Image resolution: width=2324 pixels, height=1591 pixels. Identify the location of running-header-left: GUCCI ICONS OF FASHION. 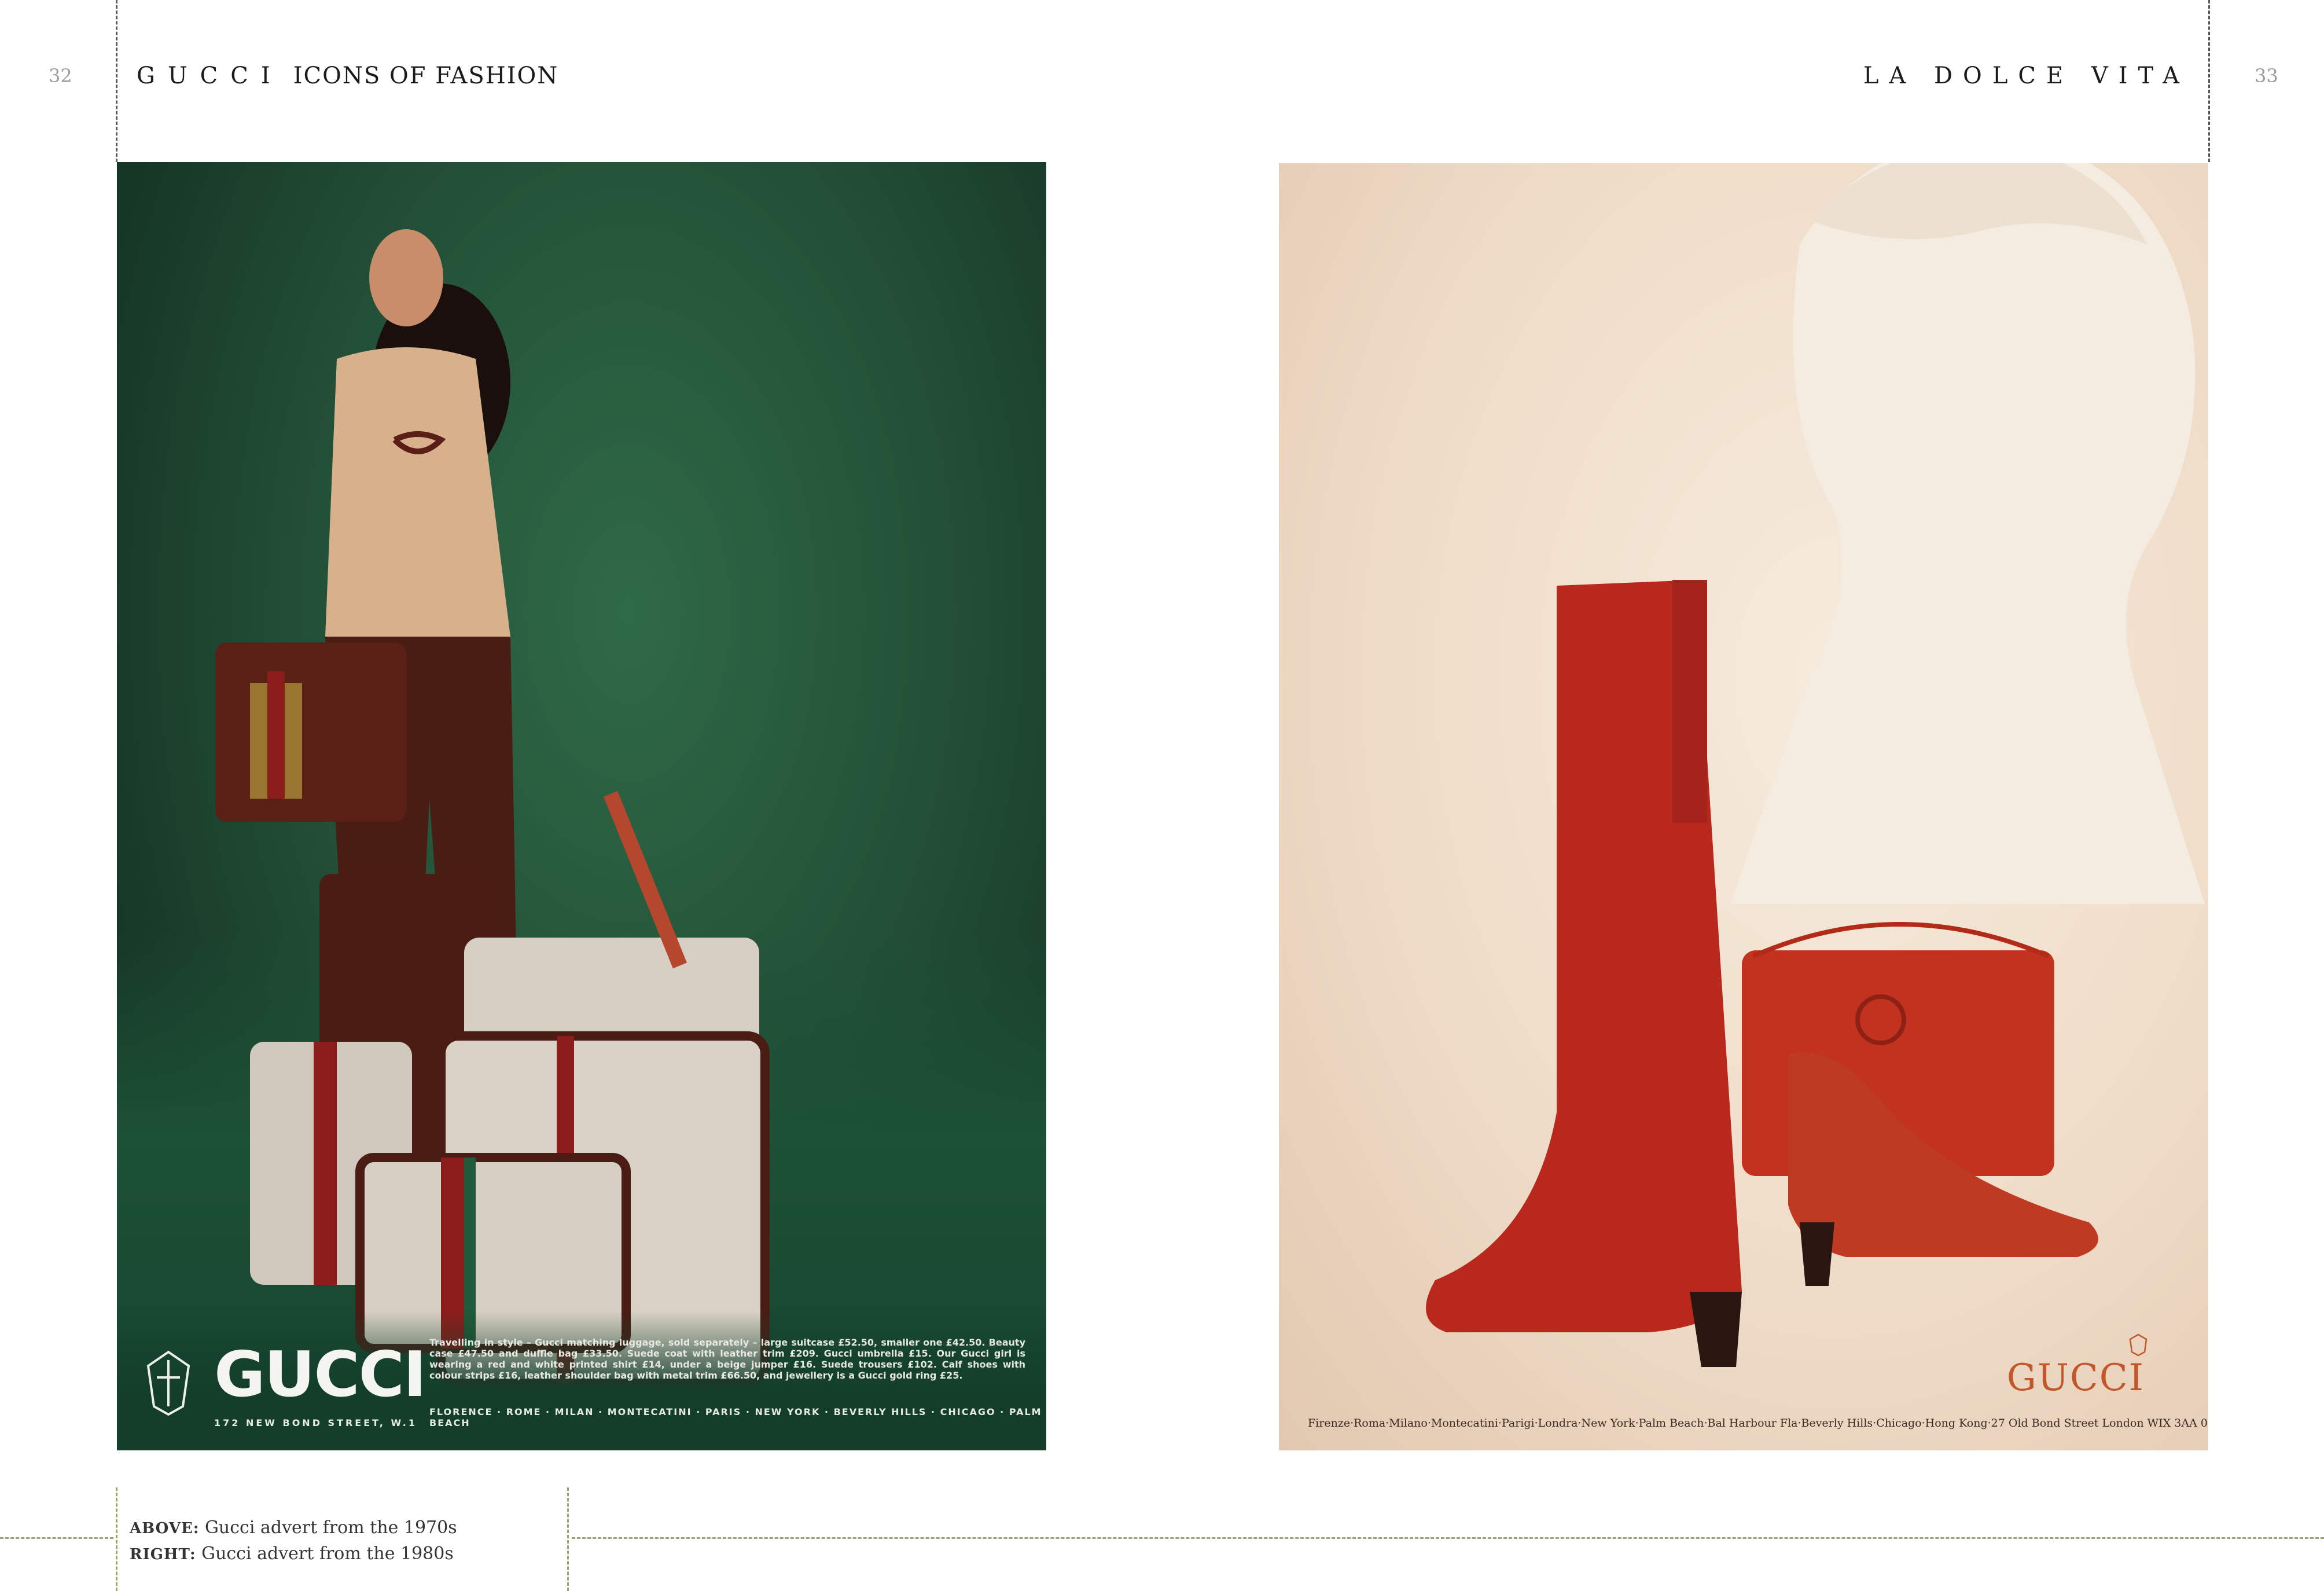
(347, 76).